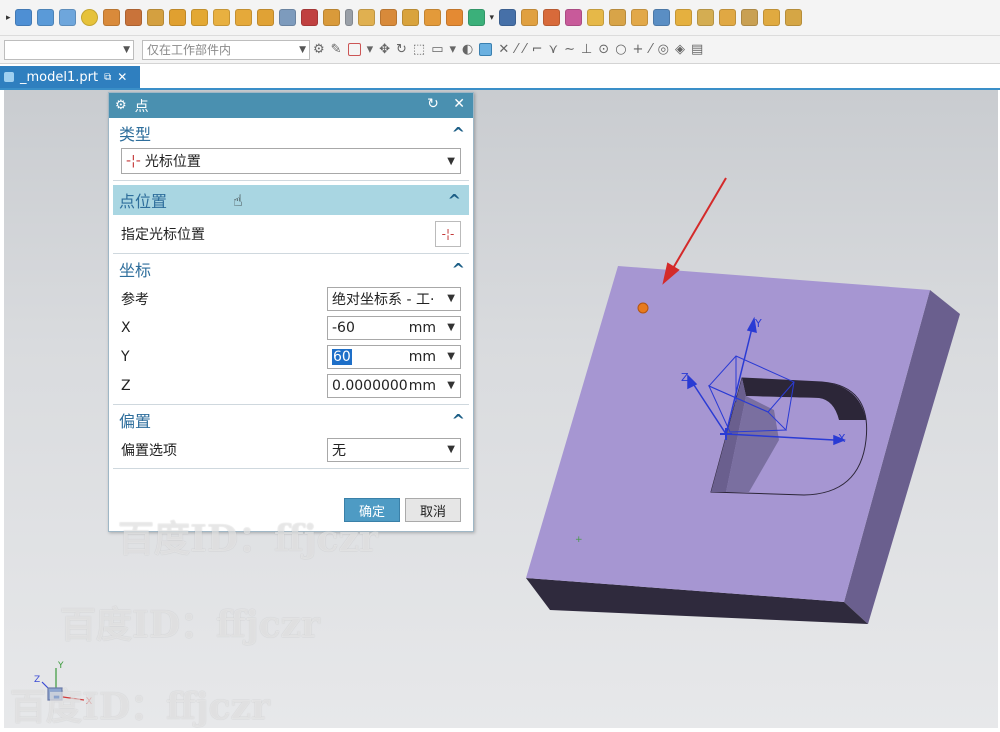 The width and height of the screenshot is (1000, 732). What do you see at coordinates (663, 49) in the screenshot?
I see `face-icon: ◎` at bounding box center [663, 49].